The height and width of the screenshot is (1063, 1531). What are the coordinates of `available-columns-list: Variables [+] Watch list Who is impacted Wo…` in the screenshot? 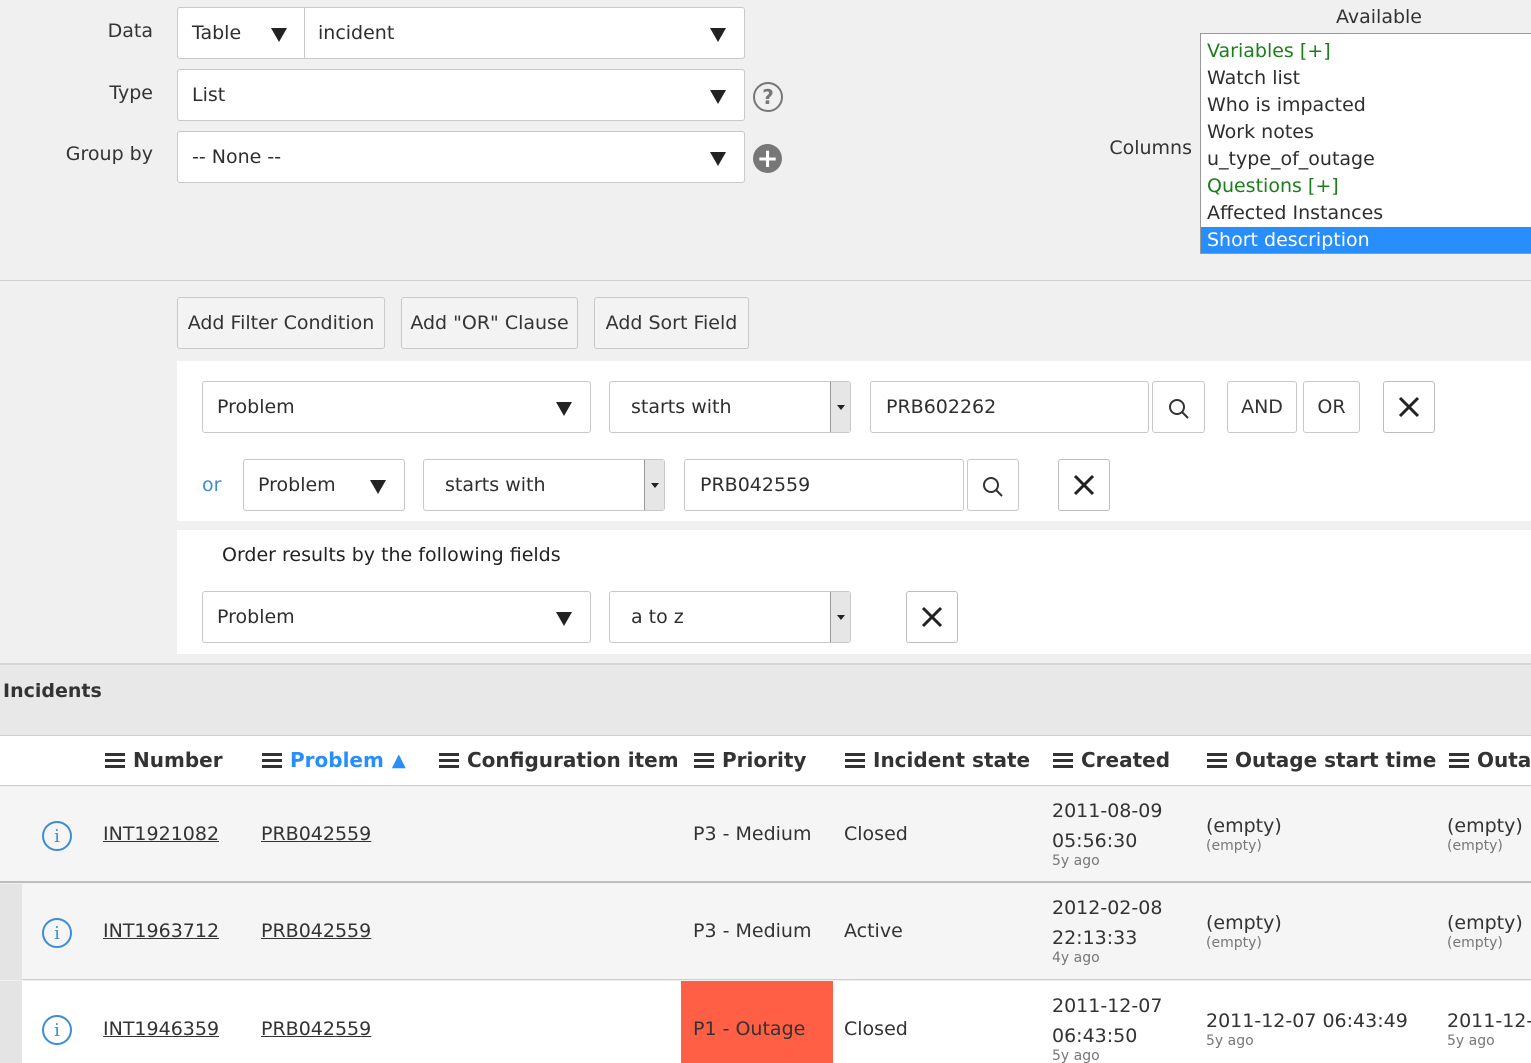 It's located at (1365, 143).